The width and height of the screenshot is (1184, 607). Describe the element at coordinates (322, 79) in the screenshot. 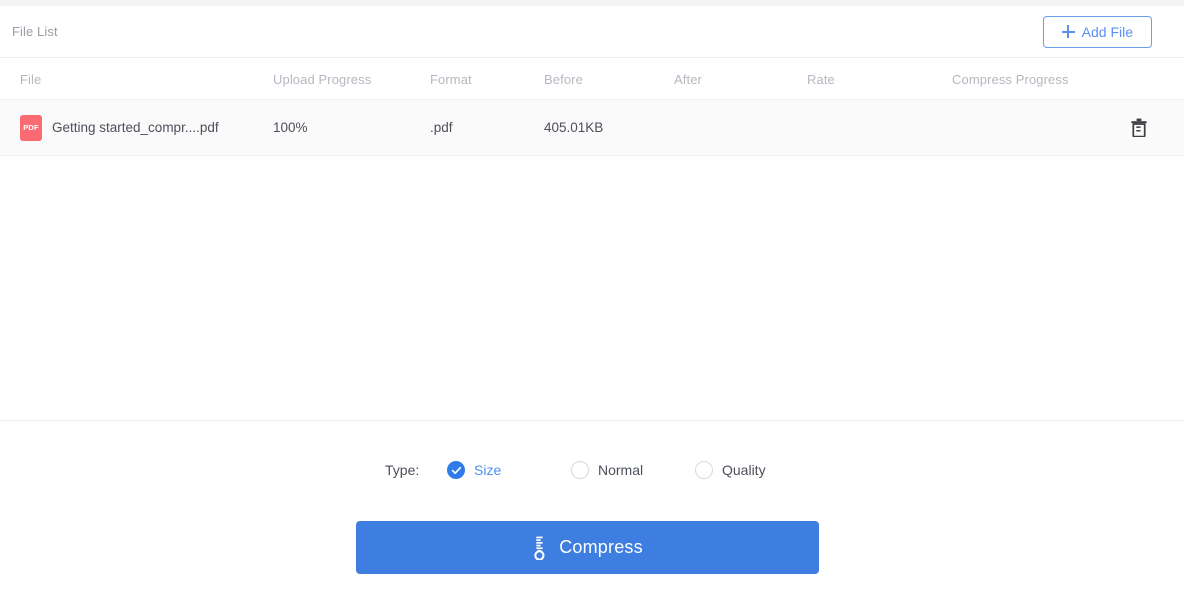

I see `column-header-upload-progress: Upload Progress` at that location.